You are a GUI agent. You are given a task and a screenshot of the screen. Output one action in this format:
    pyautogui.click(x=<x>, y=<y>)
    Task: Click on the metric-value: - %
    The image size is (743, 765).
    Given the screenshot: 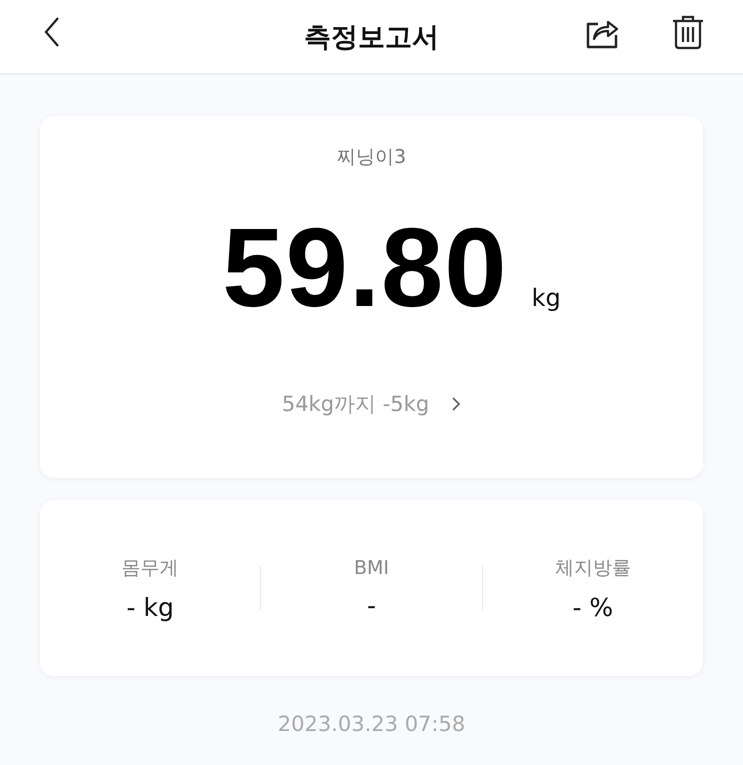 What is the action you would take?
    pyautogui.click(x=593, y=607)
    